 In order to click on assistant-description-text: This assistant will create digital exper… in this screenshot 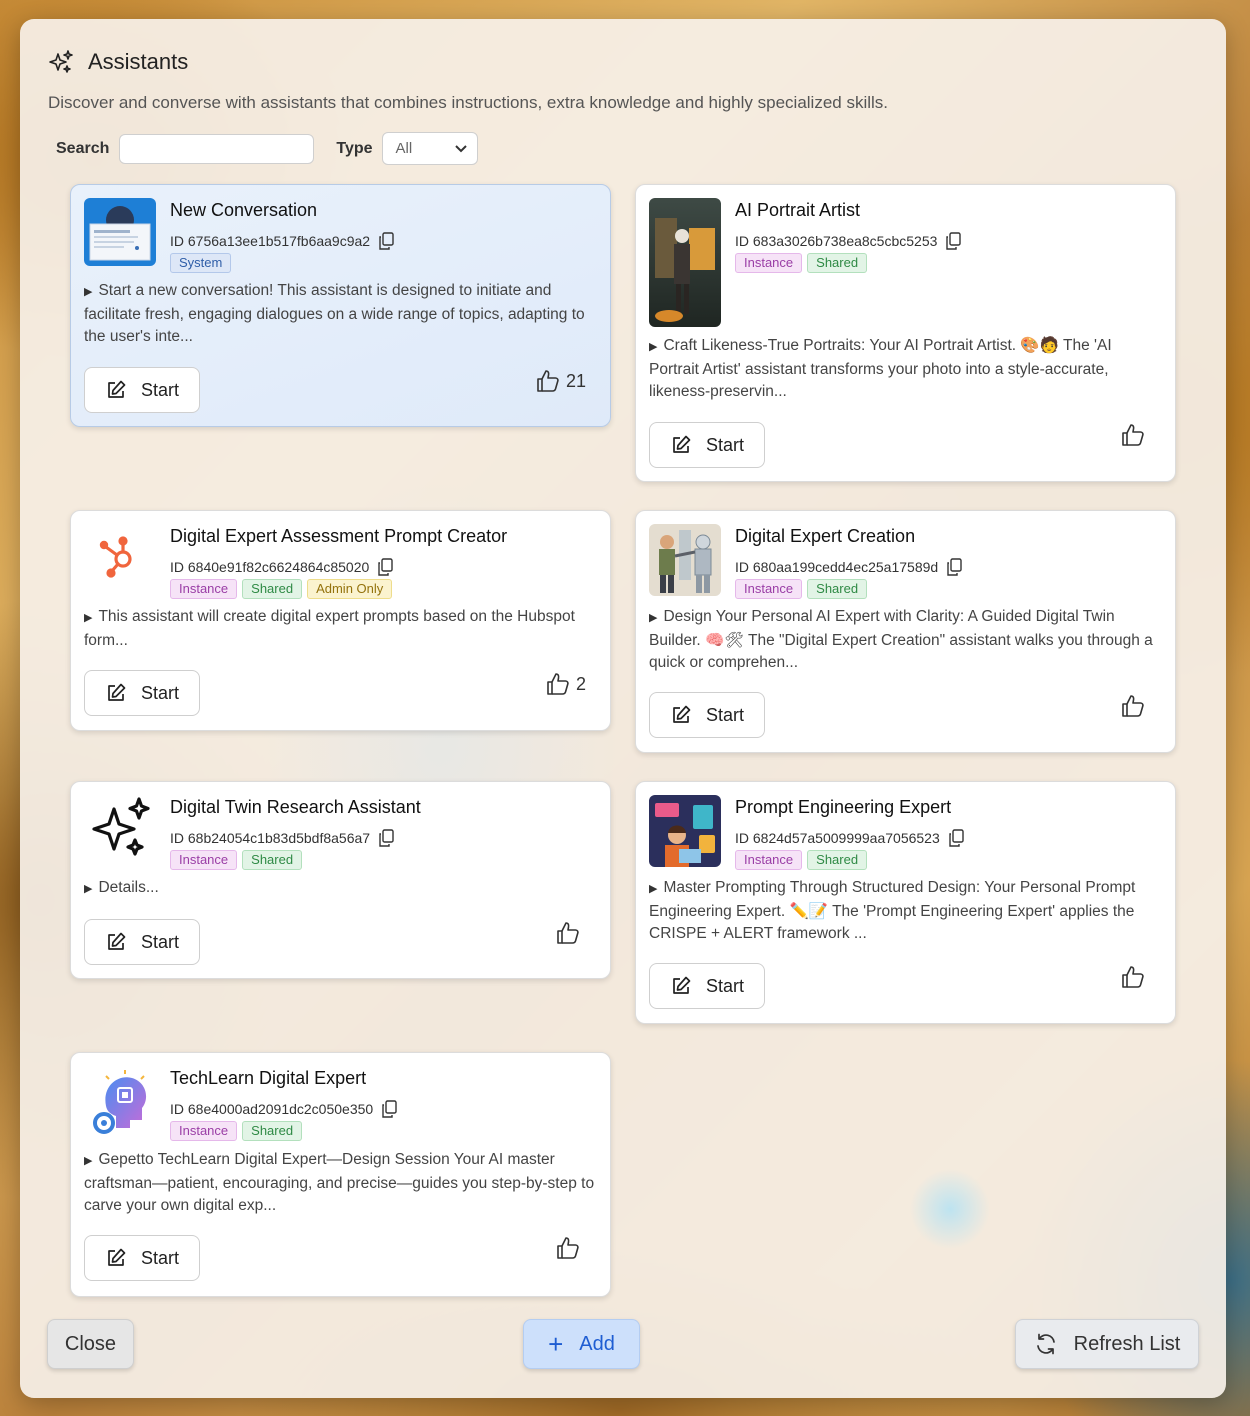, I will do `click(329, 628)`.